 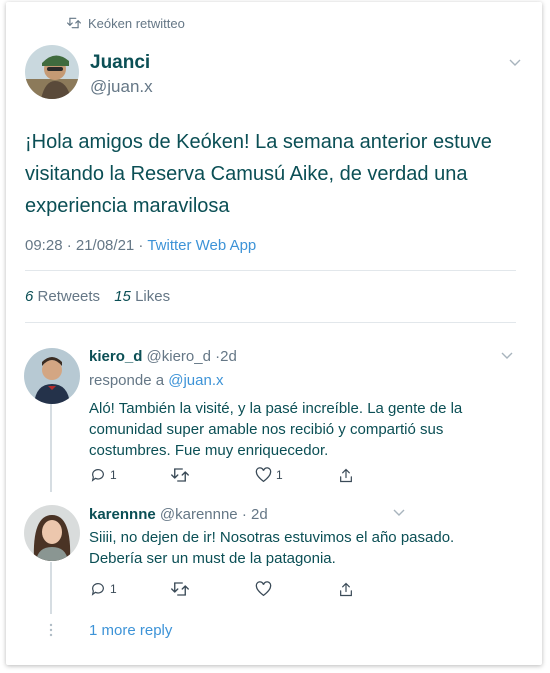 I want to click on like-button: 1, so click(x=269, y=475).